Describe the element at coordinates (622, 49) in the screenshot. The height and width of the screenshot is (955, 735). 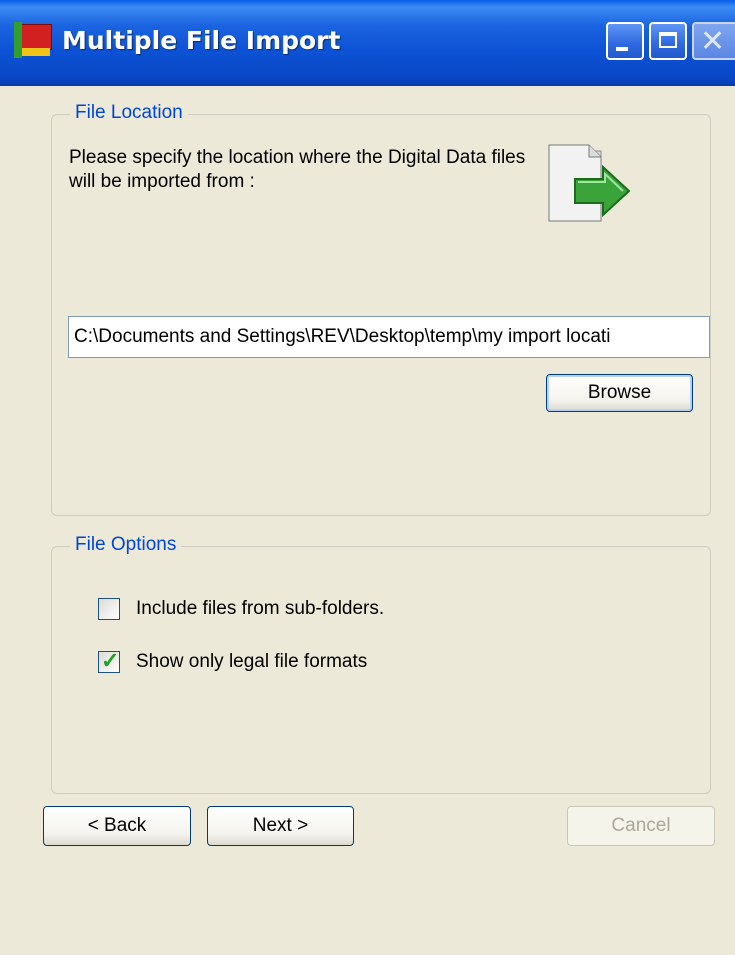
I see `minimize-icon` at that location.